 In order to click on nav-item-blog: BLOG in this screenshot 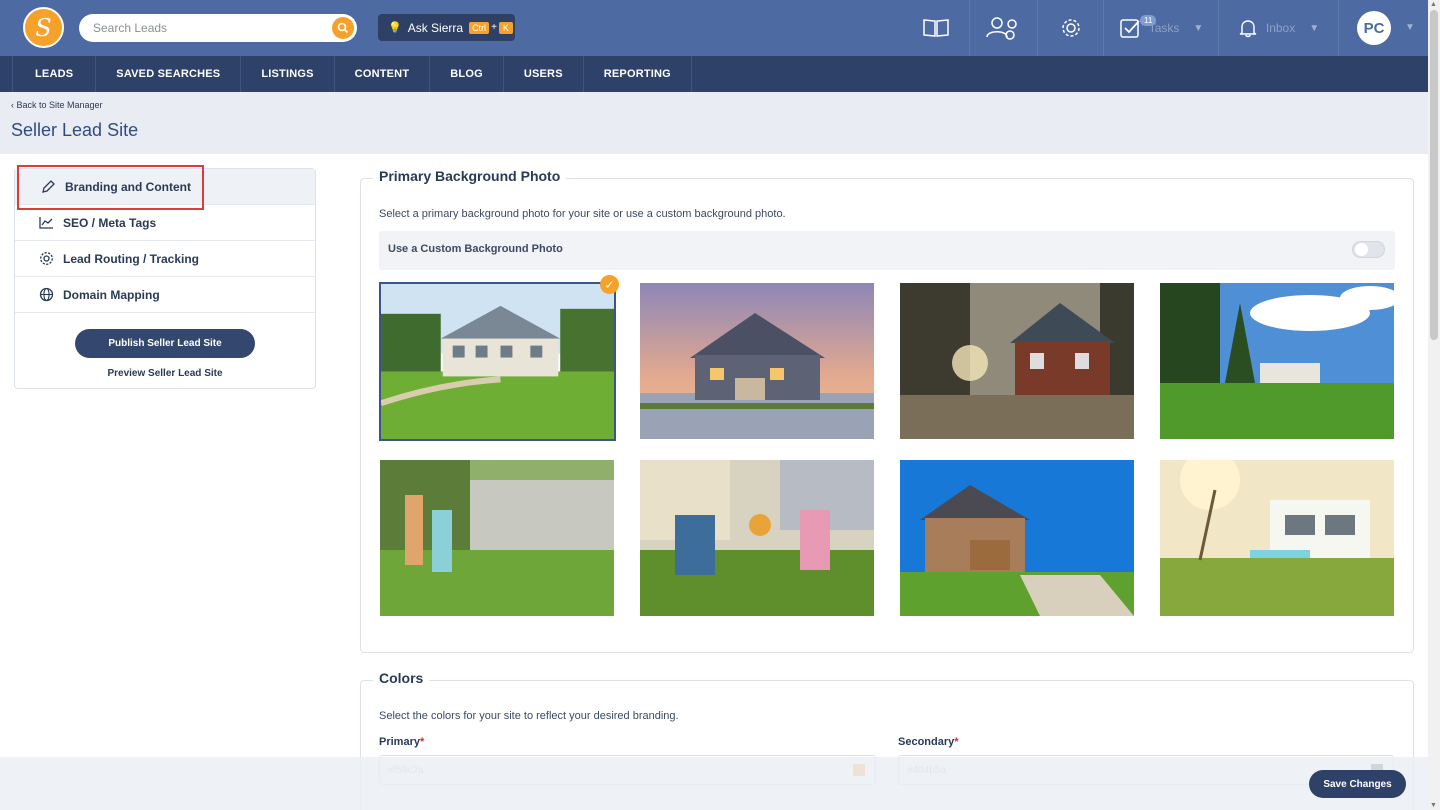, I will do `click(467, 74)`.